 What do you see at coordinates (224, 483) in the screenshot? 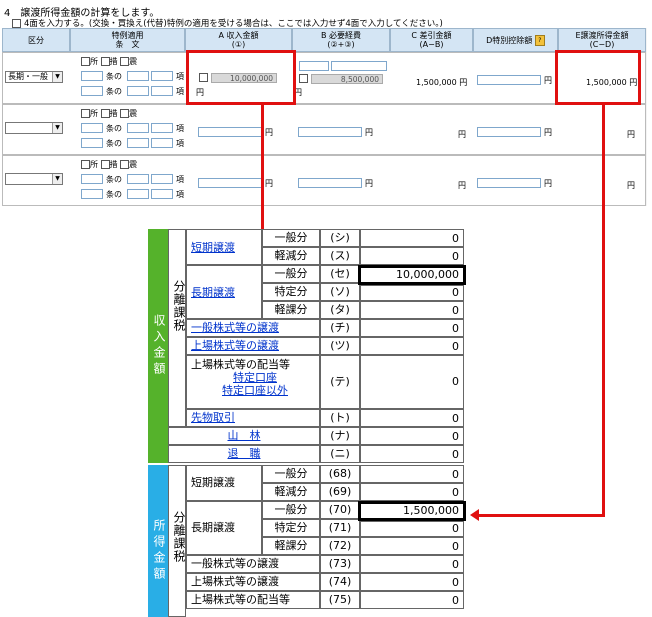
I see `tanki-label-2: 短期譲渡` at bounding box center [224, 483].